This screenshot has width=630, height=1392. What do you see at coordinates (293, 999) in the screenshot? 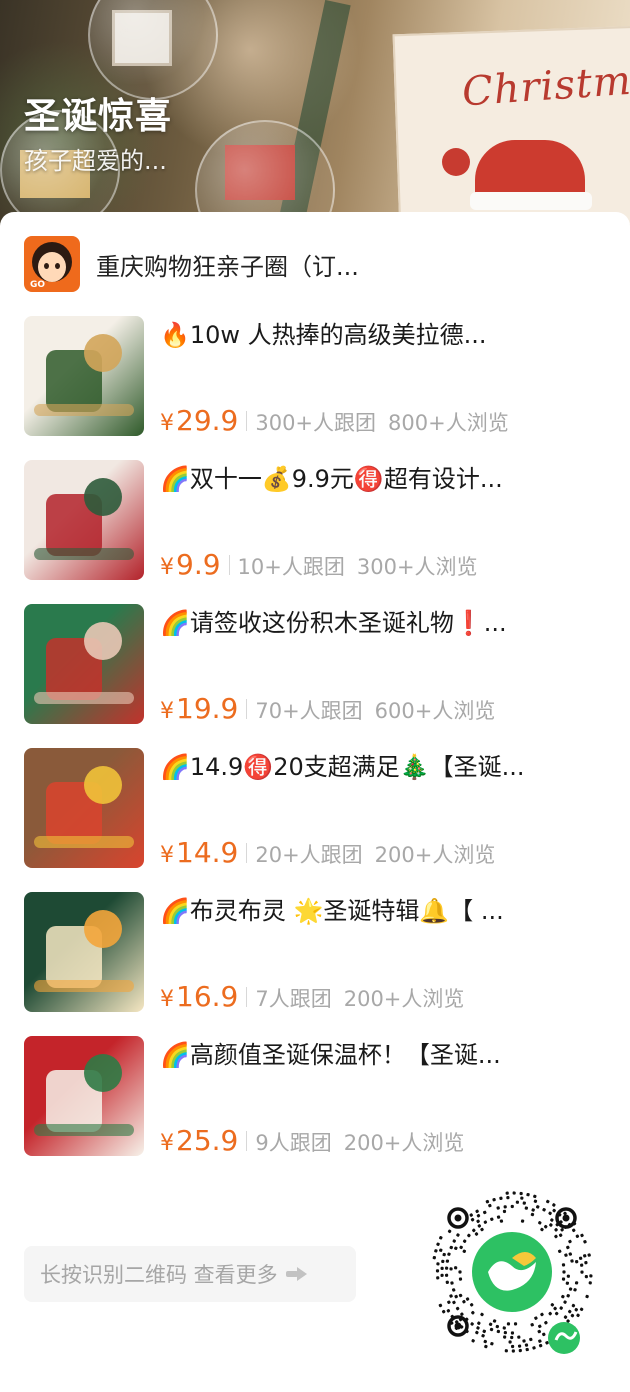
I see `product-followers: 7人跟团` at bounding box center [293, 999].